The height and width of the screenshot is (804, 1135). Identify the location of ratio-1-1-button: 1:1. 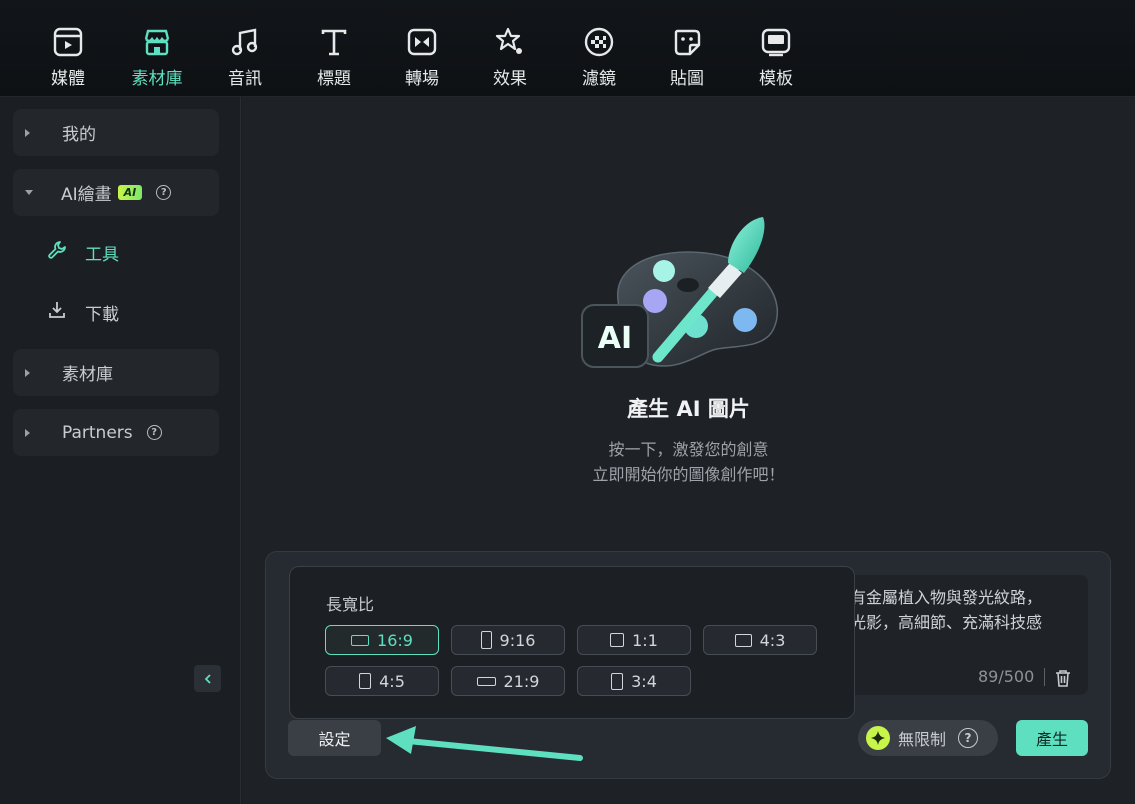
(634, 640).